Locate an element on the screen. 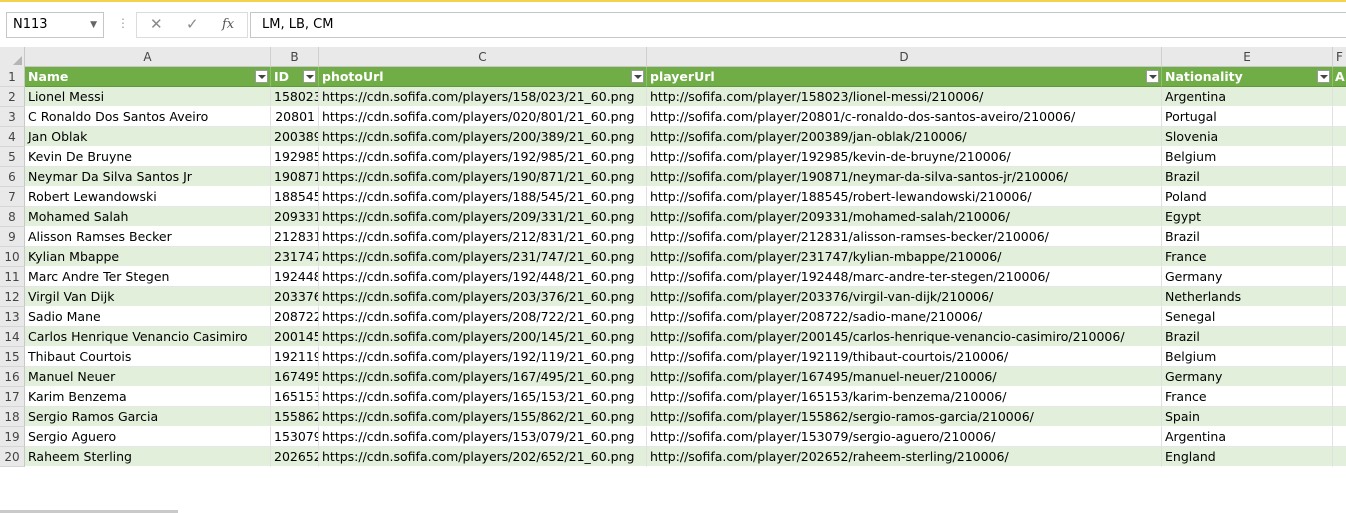 This screenshot has height=513, width=1346. cell-id: 231747 is located at coordinates (295, 257).